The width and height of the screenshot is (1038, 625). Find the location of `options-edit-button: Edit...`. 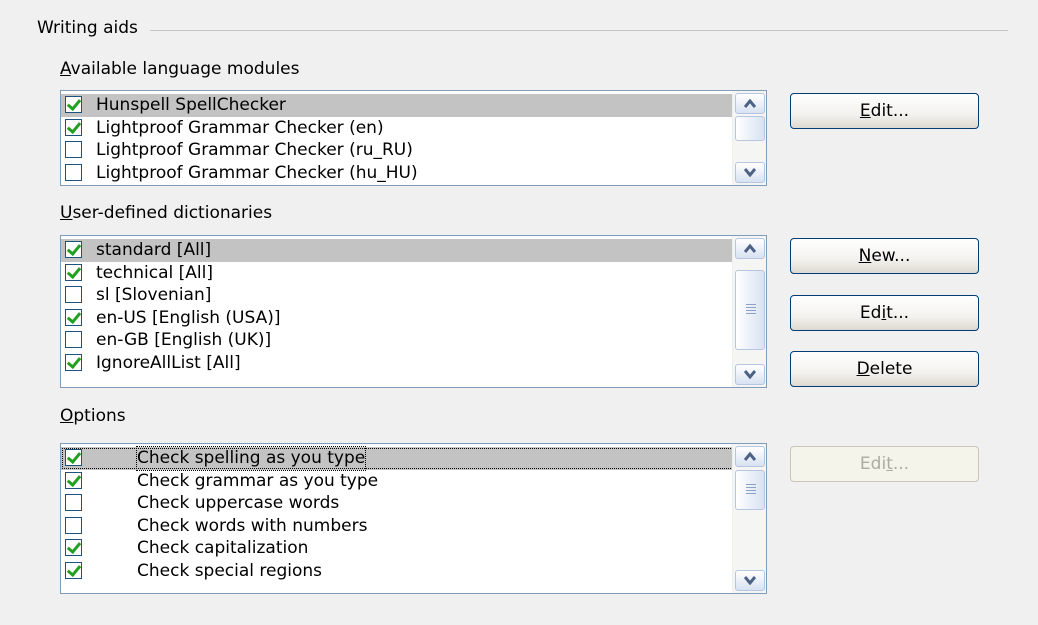

options-edit-button: Edit... is located at coordinates (884, 464).